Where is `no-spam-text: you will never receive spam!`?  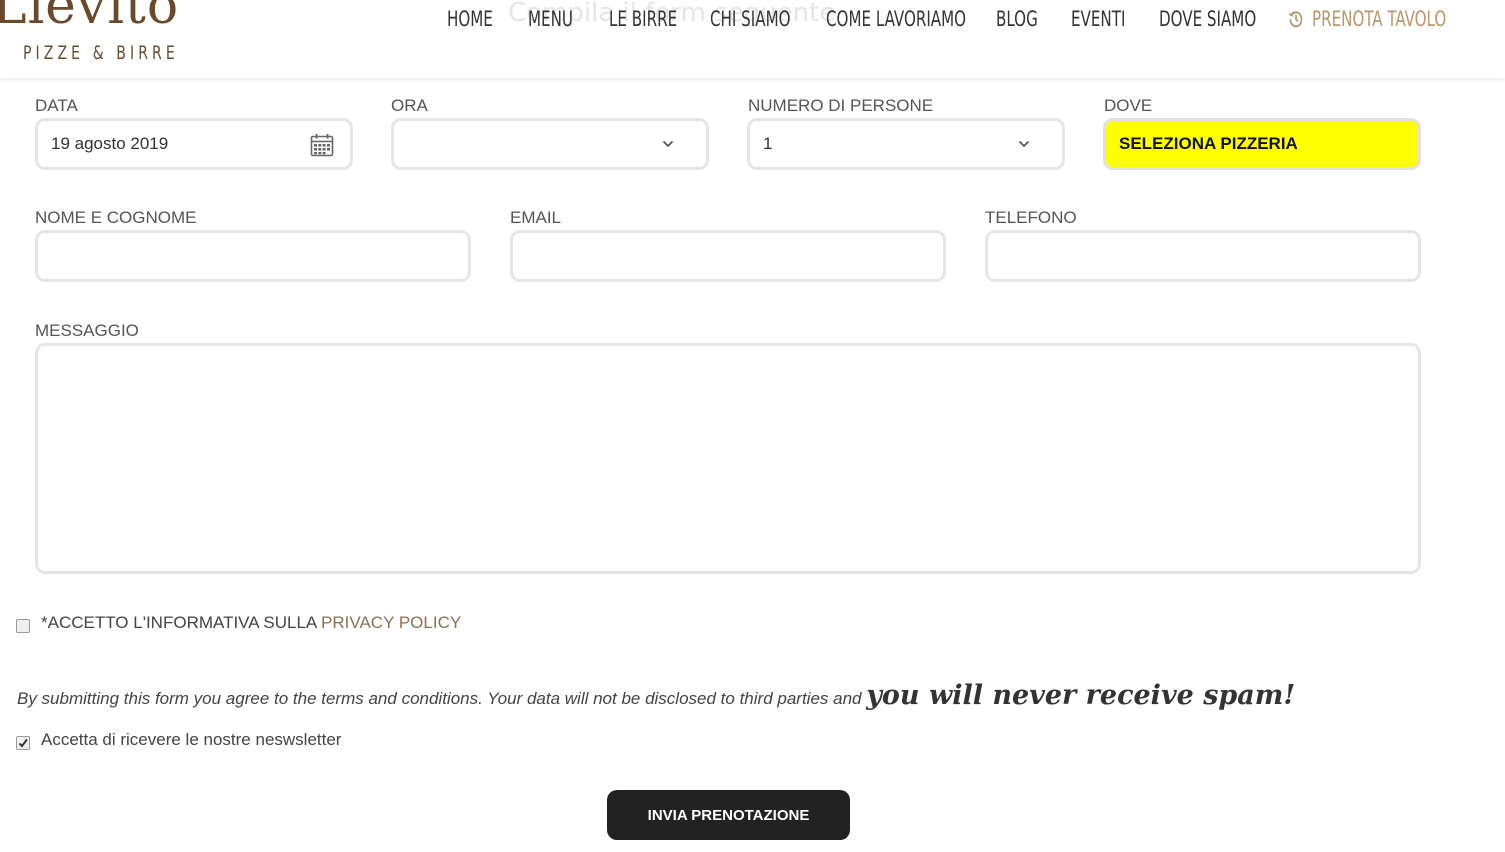
no-spam-text: you will never receive spam! is located at coordinates (1081, 695).